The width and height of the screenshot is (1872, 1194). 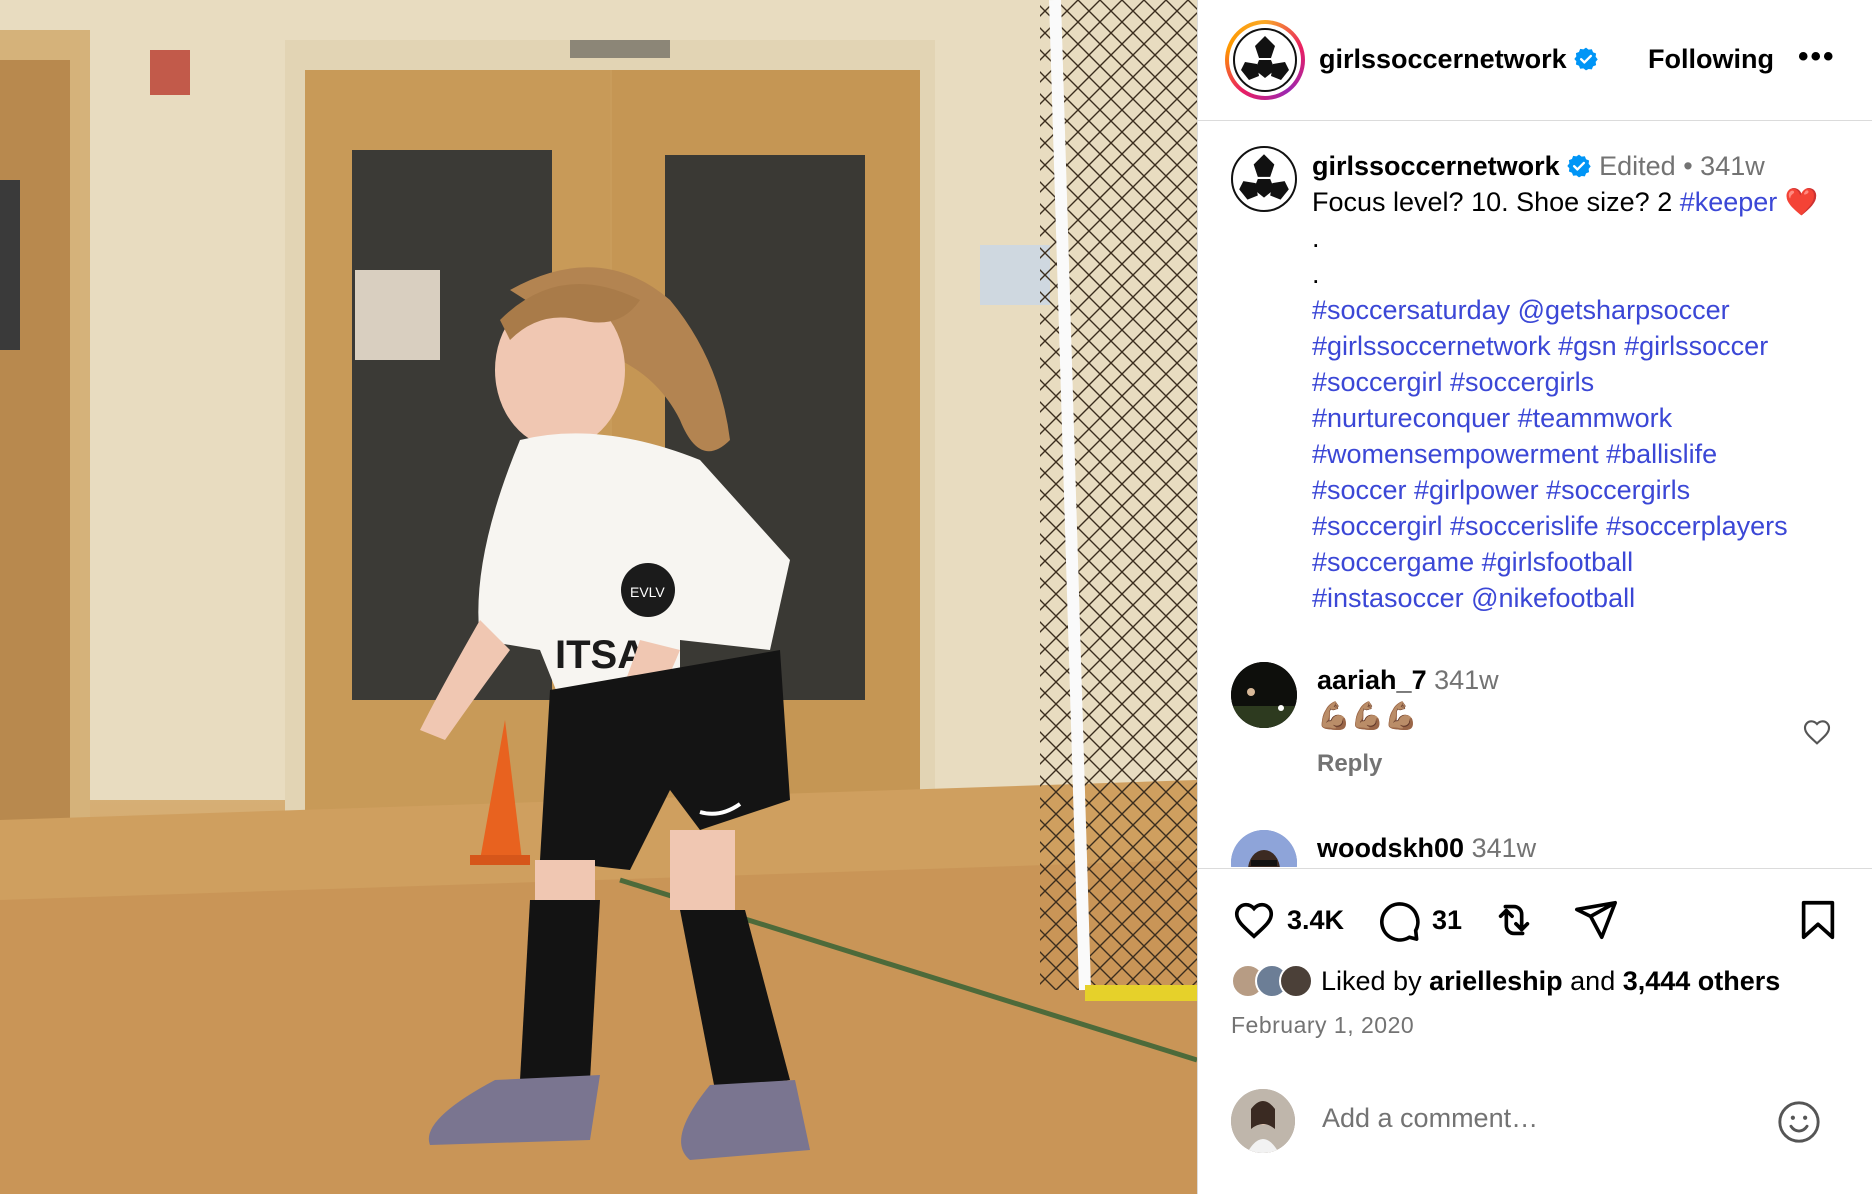 I want to click on edited-label: Edited, so click(x=1637, y=166).